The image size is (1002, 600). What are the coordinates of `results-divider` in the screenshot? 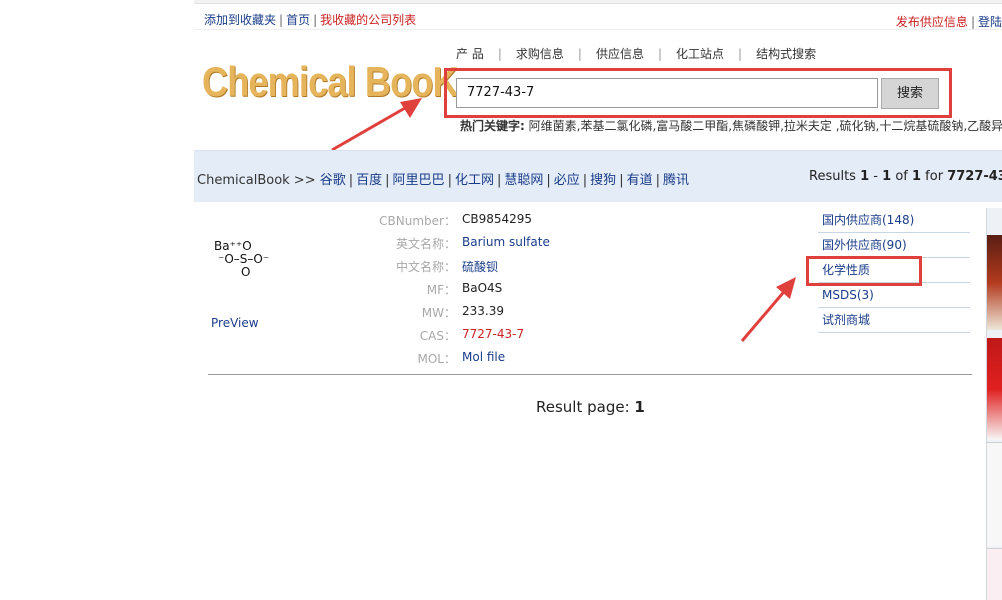 It's located at (590, 374).